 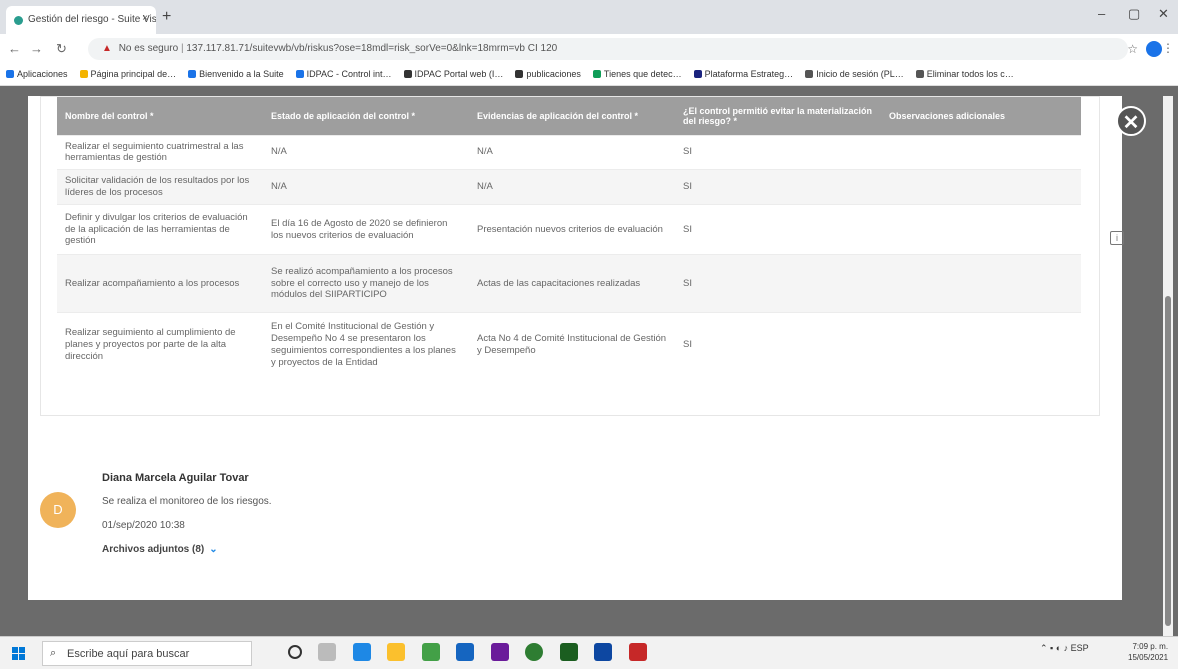 I want to click on bookmark-star-icon: ☆, so click(x=1132, y=49).